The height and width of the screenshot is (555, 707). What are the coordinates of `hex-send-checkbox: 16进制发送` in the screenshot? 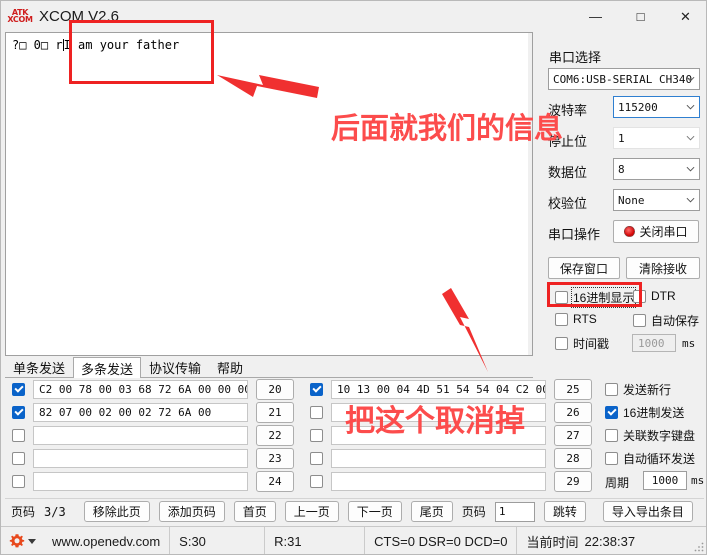 It's located at (644, 412).